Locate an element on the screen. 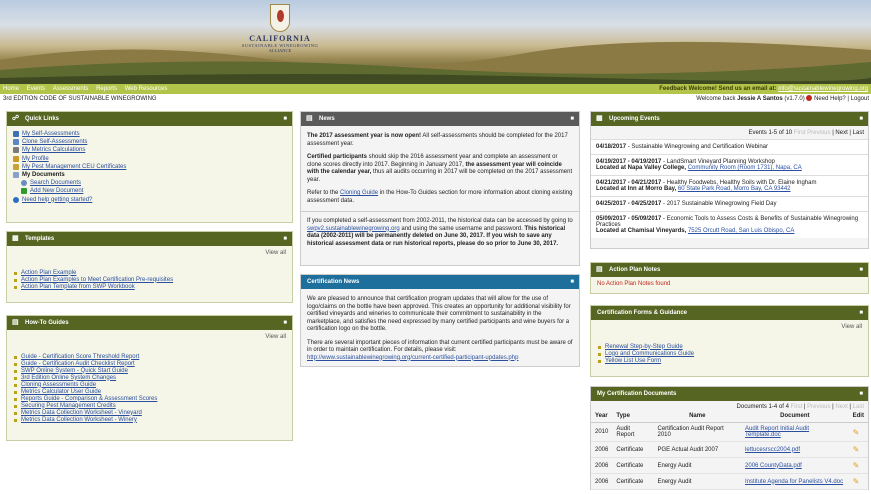 The image size is (871, 494). quick-link-my-documents: My Documents is located at coordinates (149, 175).